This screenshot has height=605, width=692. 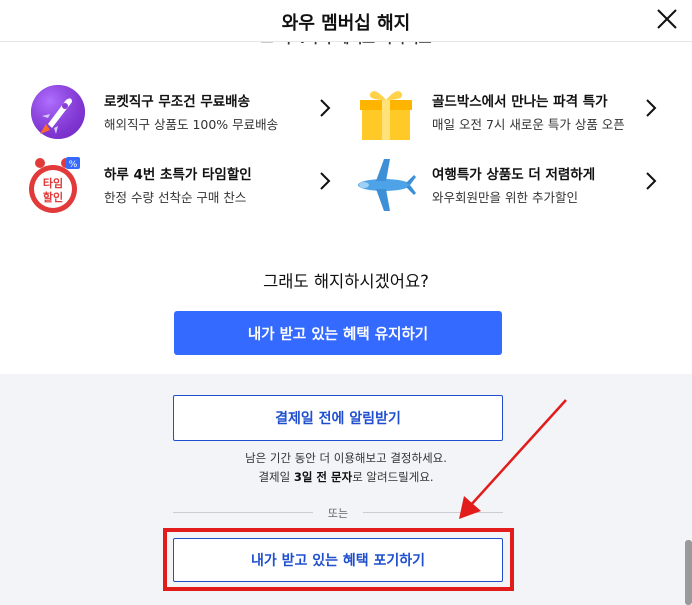 What do you see at coordinates (393, 477) in the screenshot?
I see `note-text: 로 알려드릴게요.` at bounding box center [393, 477].